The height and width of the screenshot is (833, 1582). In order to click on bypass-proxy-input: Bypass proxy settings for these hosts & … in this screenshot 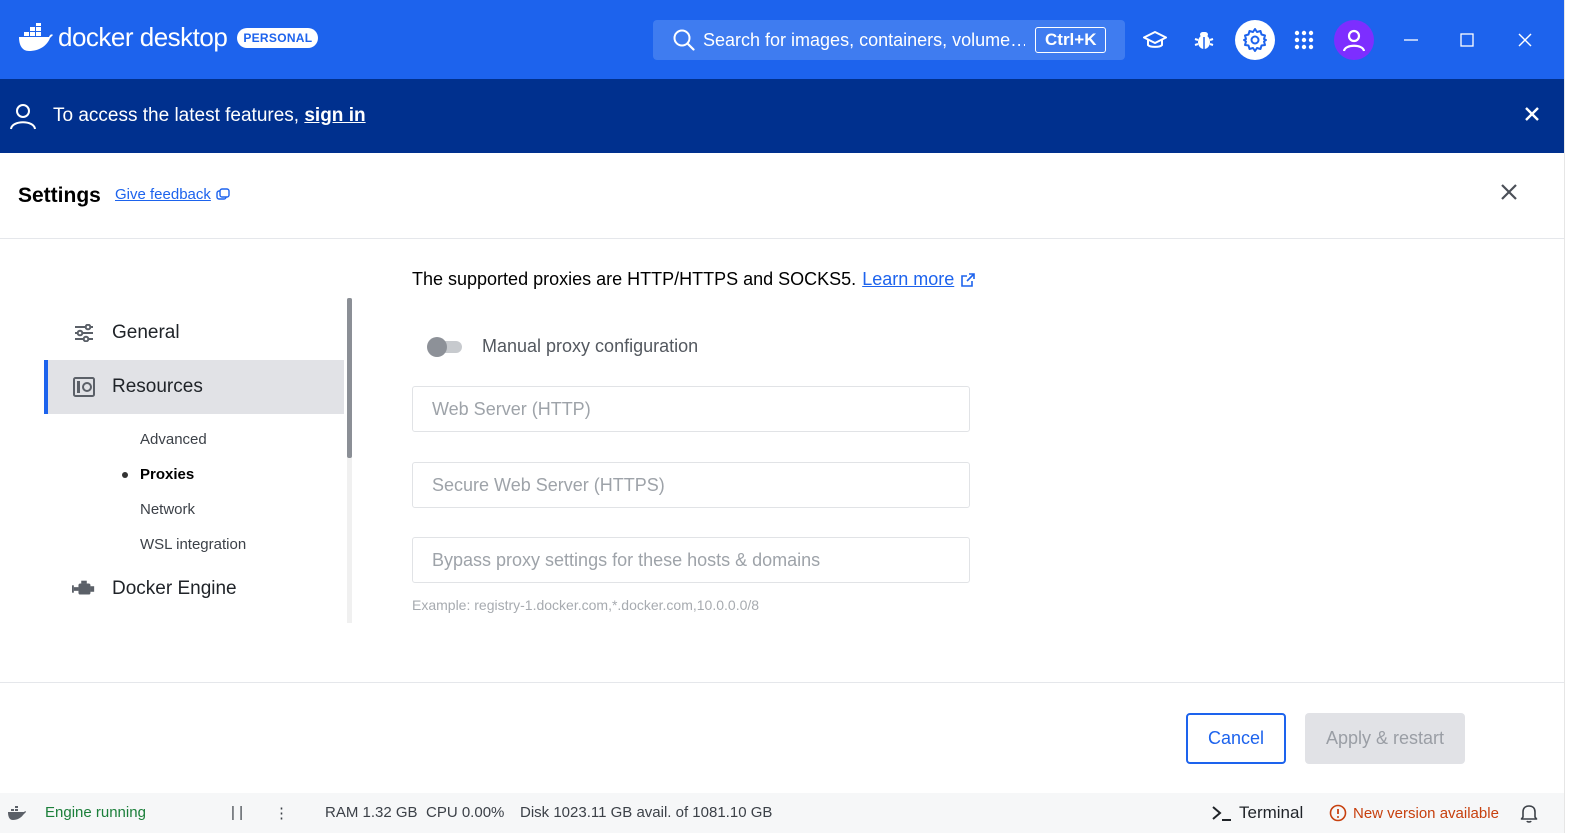, I will do `click(691, 560)`.